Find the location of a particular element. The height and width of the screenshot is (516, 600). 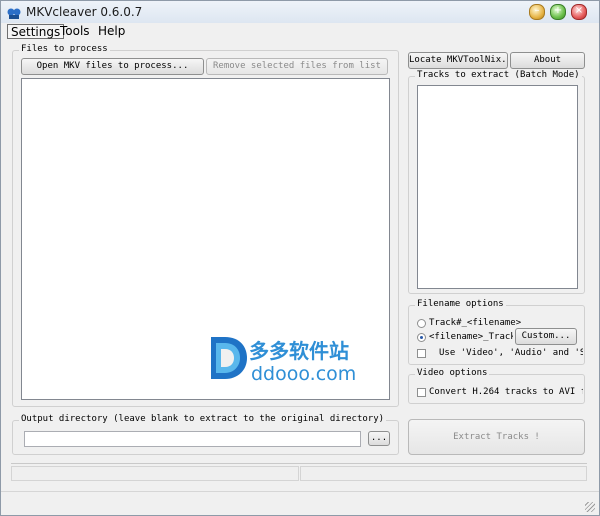

tracks-group: Tracks to extract (Batch Mode) is located at coordinates (496, 182).